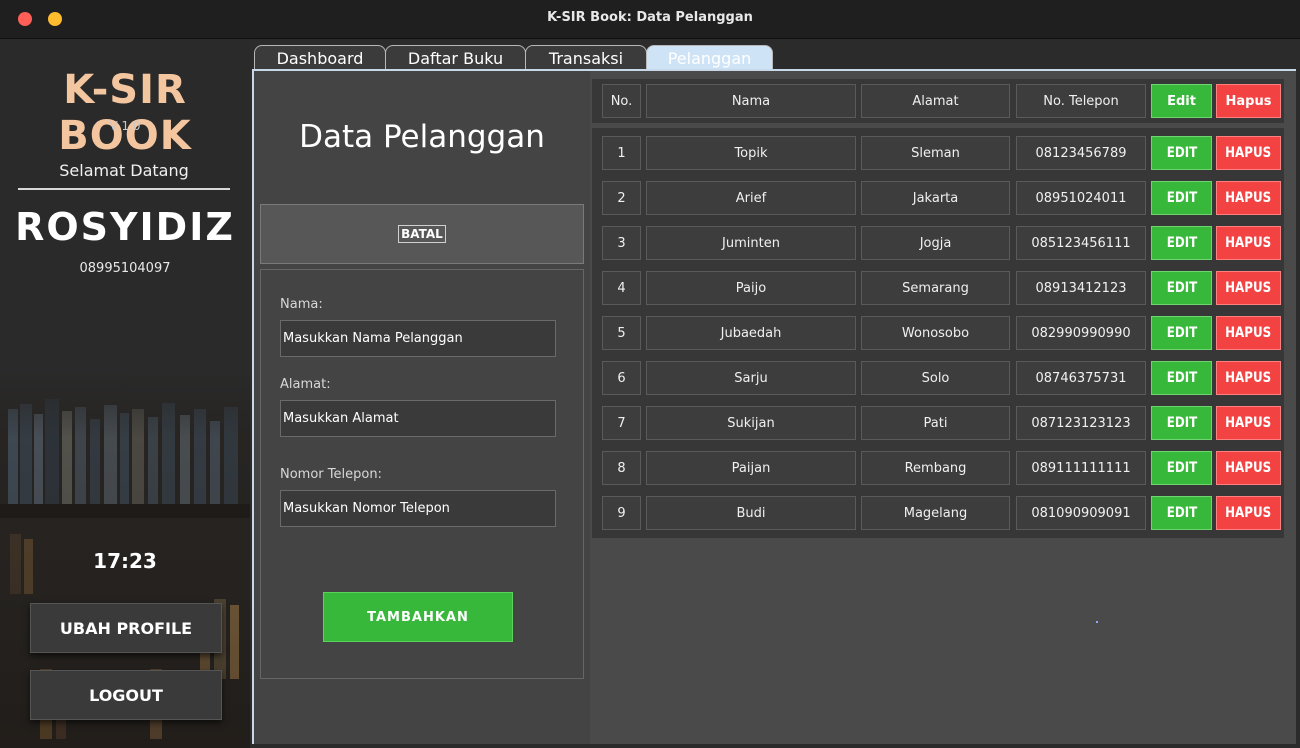 The image size is (1300, 748). What do you see at coordinates (935, 288) in the screenshot?
I see `cell-alamat: Semarang` at bounding box center [935, 288].